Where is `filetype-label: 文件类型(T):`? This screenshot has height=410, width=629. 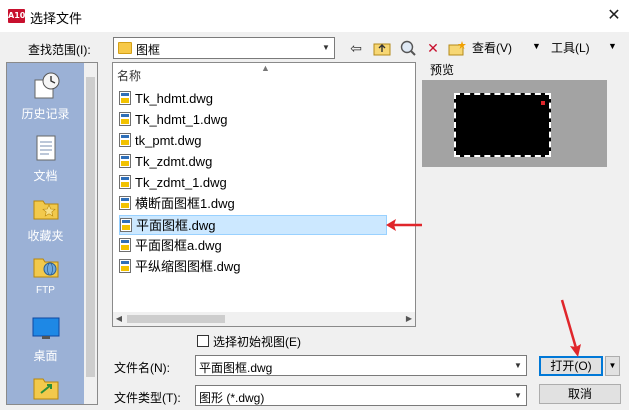
filetype-label: 文件类型(T): is located at coordinates (147, 398).